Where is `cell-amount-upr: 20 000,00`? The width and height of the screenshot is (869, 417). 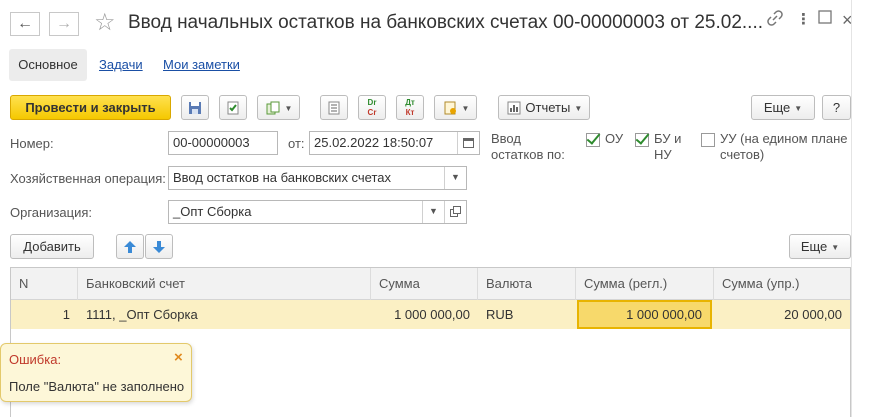 cell-amount-upr: 20 000,00 is located at coordinates (782, 314).